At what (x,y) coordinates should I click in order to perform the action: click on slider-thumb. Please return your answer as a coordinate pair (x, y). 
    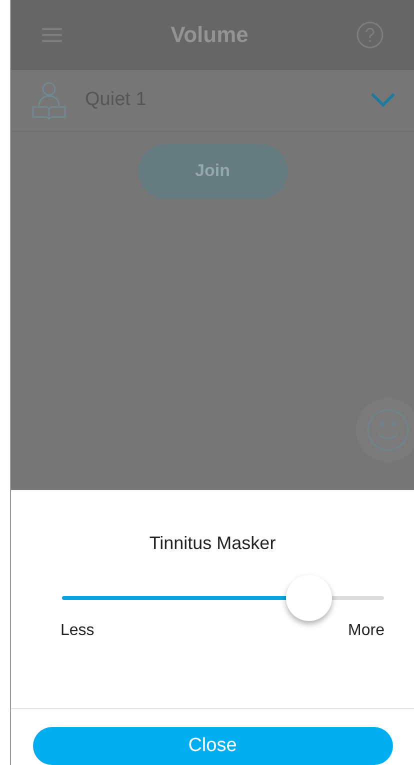
    Looking at the image, I should click on (309, 598).